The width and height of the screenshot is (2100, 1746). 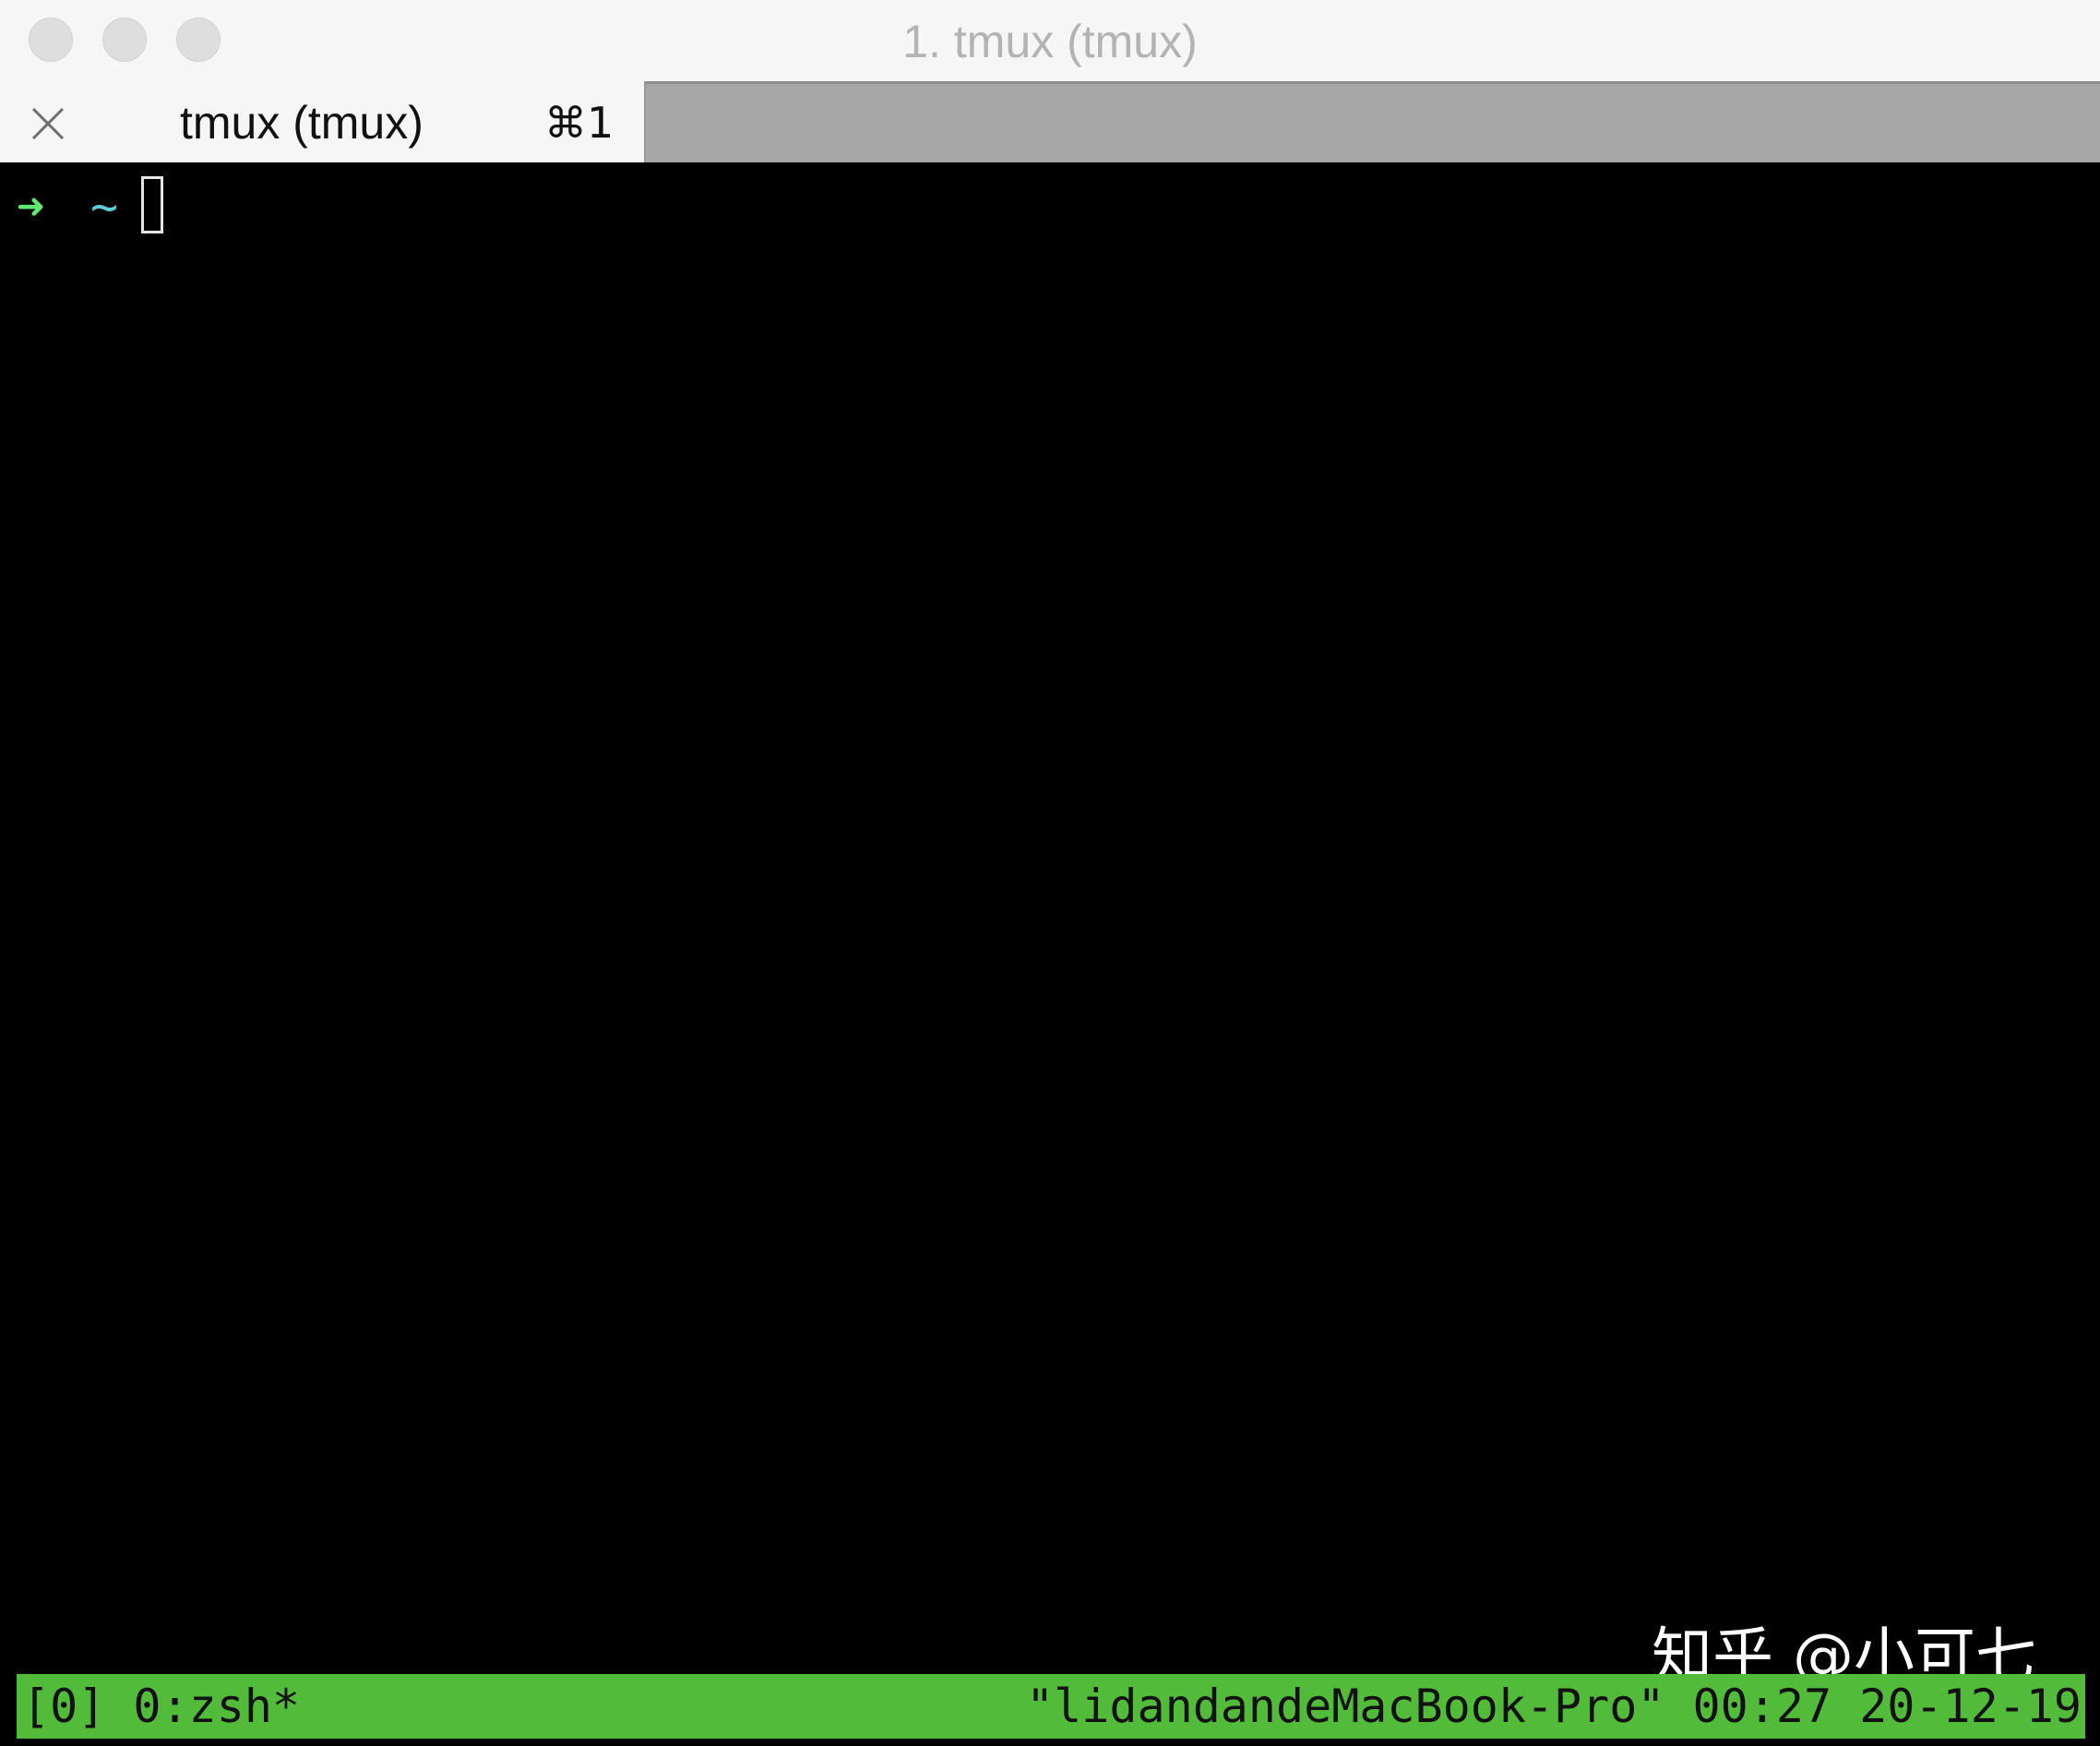 I want to click on tab-label: tmux (tmux), so click(x=302, y=123).